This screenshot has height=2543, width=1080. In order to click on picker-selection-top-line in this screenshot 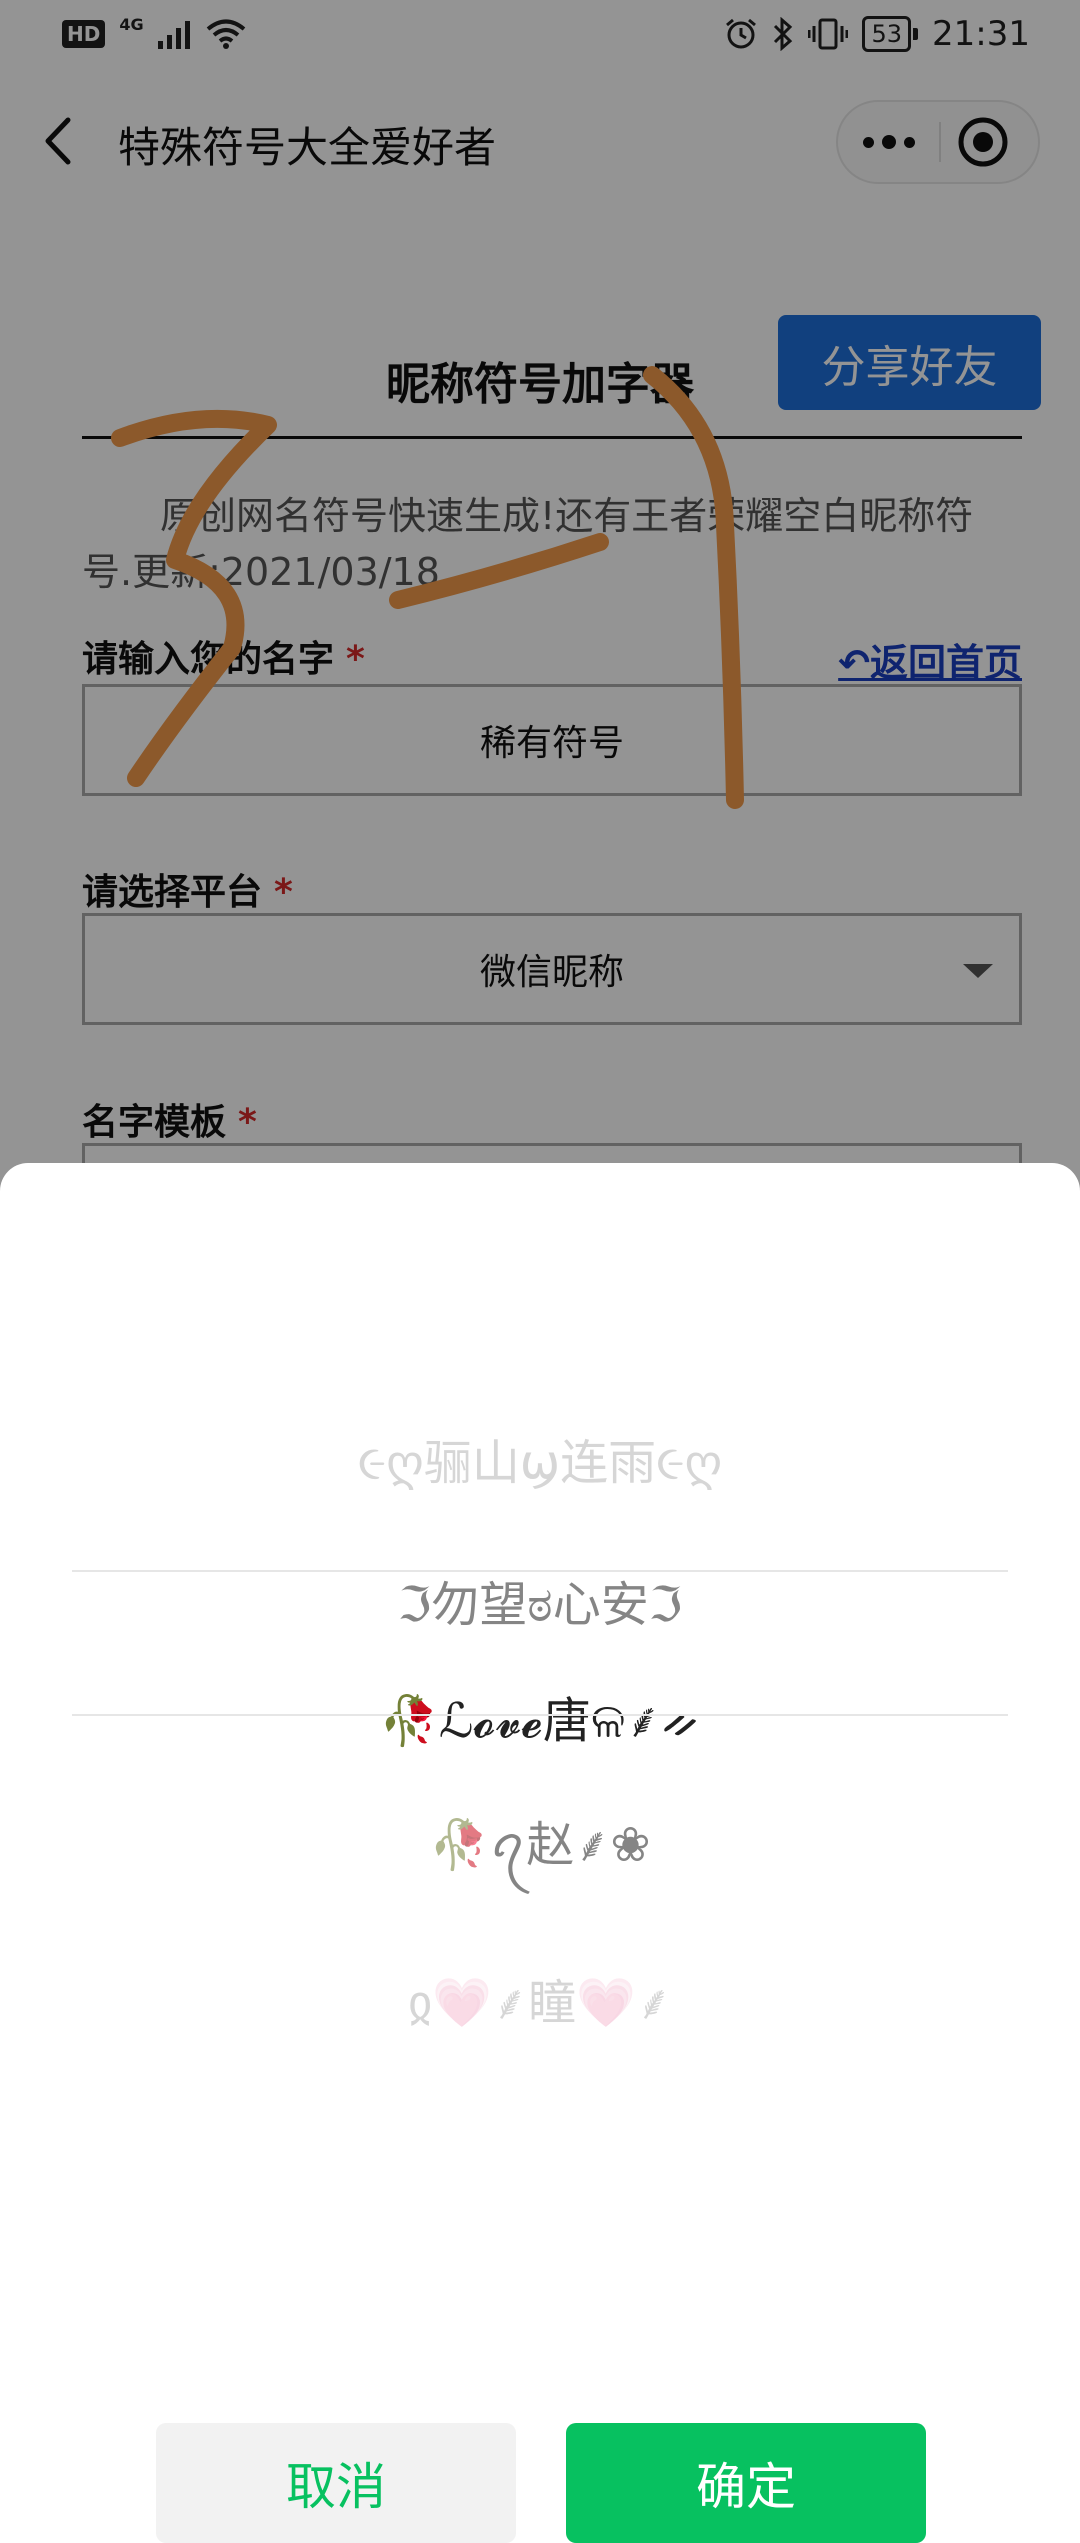, I will do `click(540, 1571)`.